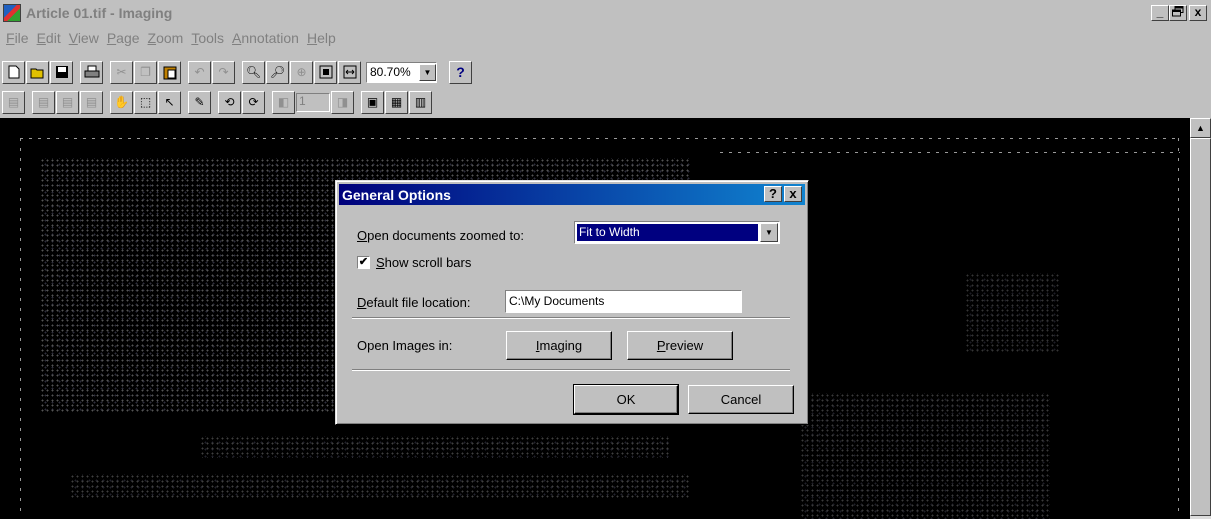 The height and width of the screenshot is (519, 1211). Describe the element at coordinates (166, 38) in the screenshot. I see `menu-zoom: Zoom` at that location.